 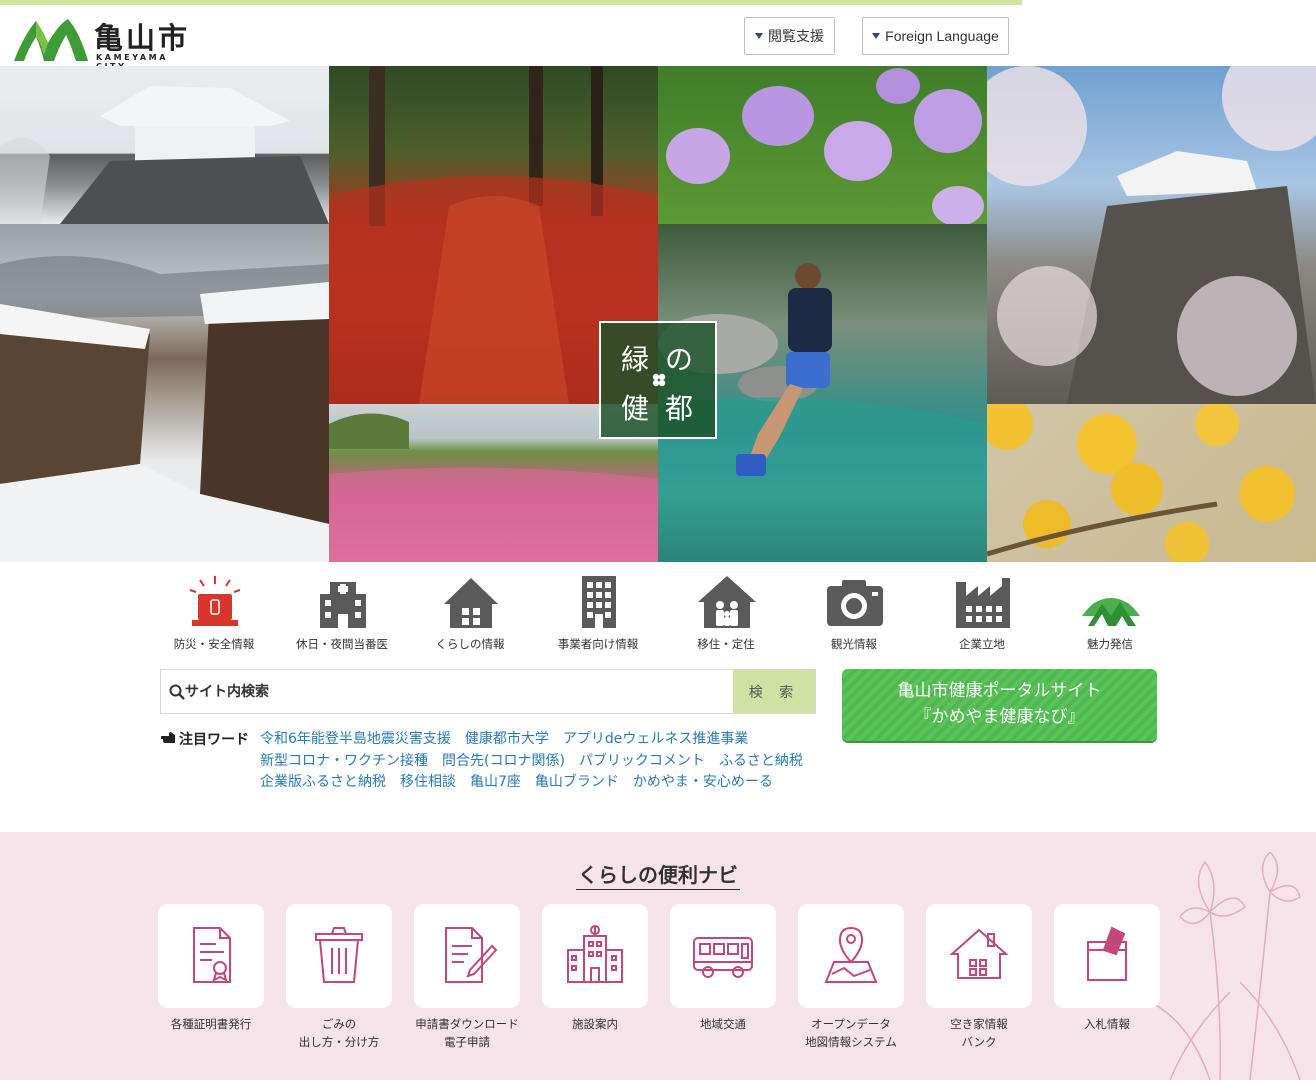 I want to click on hot-word-link: 問合先(コロナ関係), so click(x=503, y=761).